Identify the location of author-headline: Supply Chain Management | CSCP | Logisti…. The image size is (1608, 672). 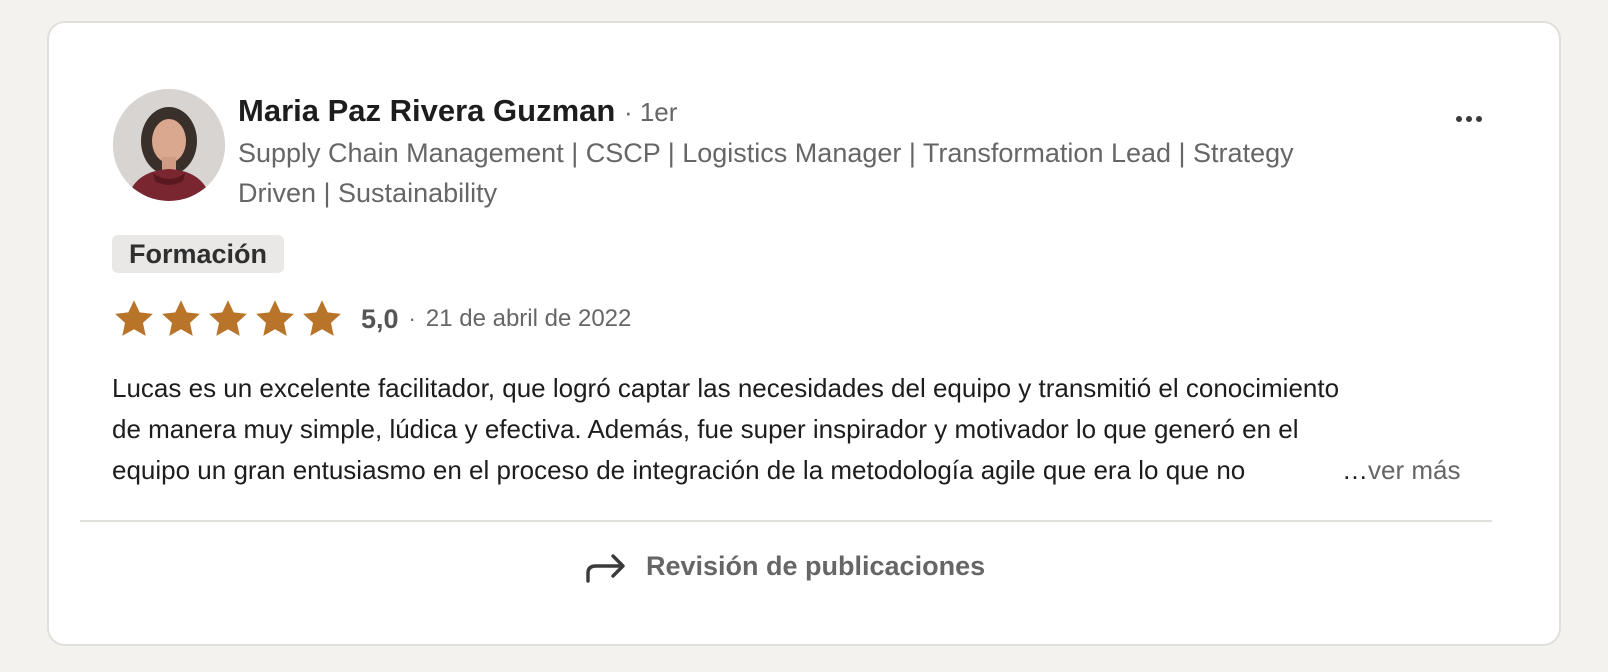
(766, 173).